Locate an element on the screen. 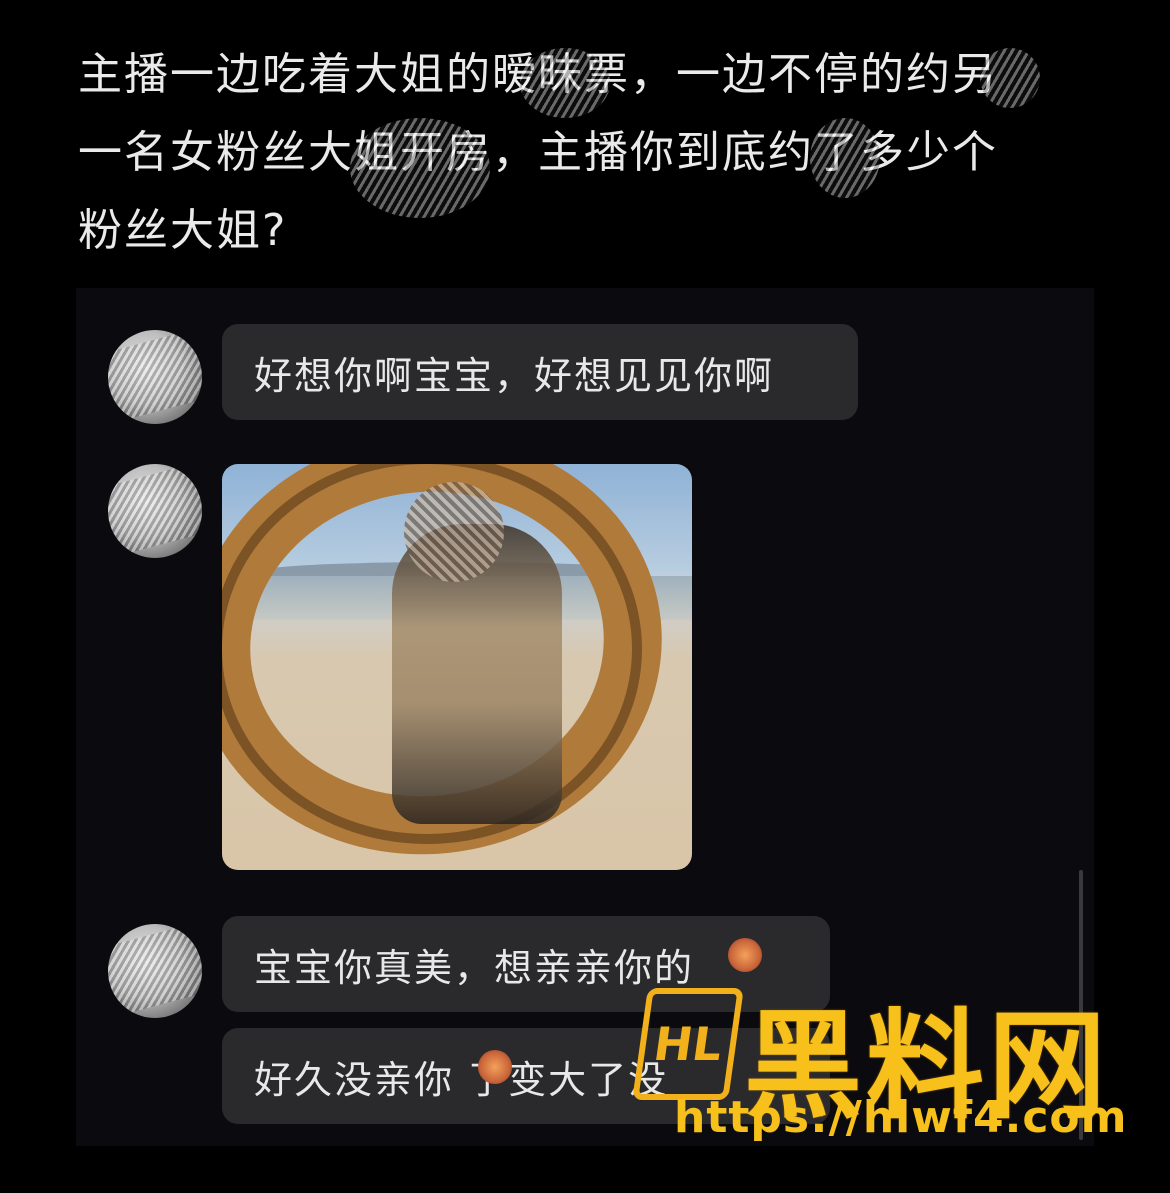 The image size is (1170, 1193). message-text: 好久没亲你 了变大了没 is located at coordinates (461, 1079).